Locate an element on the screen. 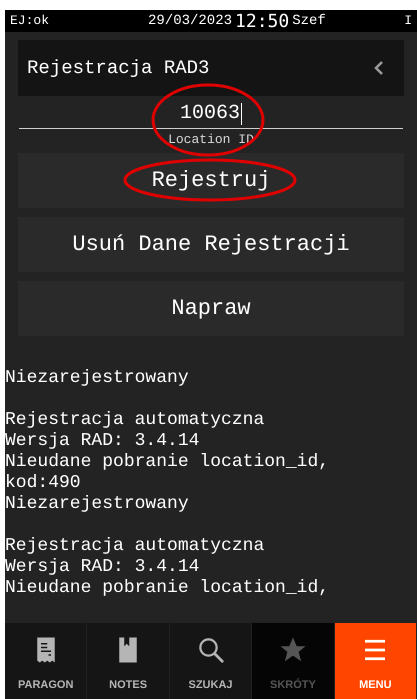 The width and height of the screenshot is (417, 699). clock-text: 12:50 is located at coordinates (262, 22).